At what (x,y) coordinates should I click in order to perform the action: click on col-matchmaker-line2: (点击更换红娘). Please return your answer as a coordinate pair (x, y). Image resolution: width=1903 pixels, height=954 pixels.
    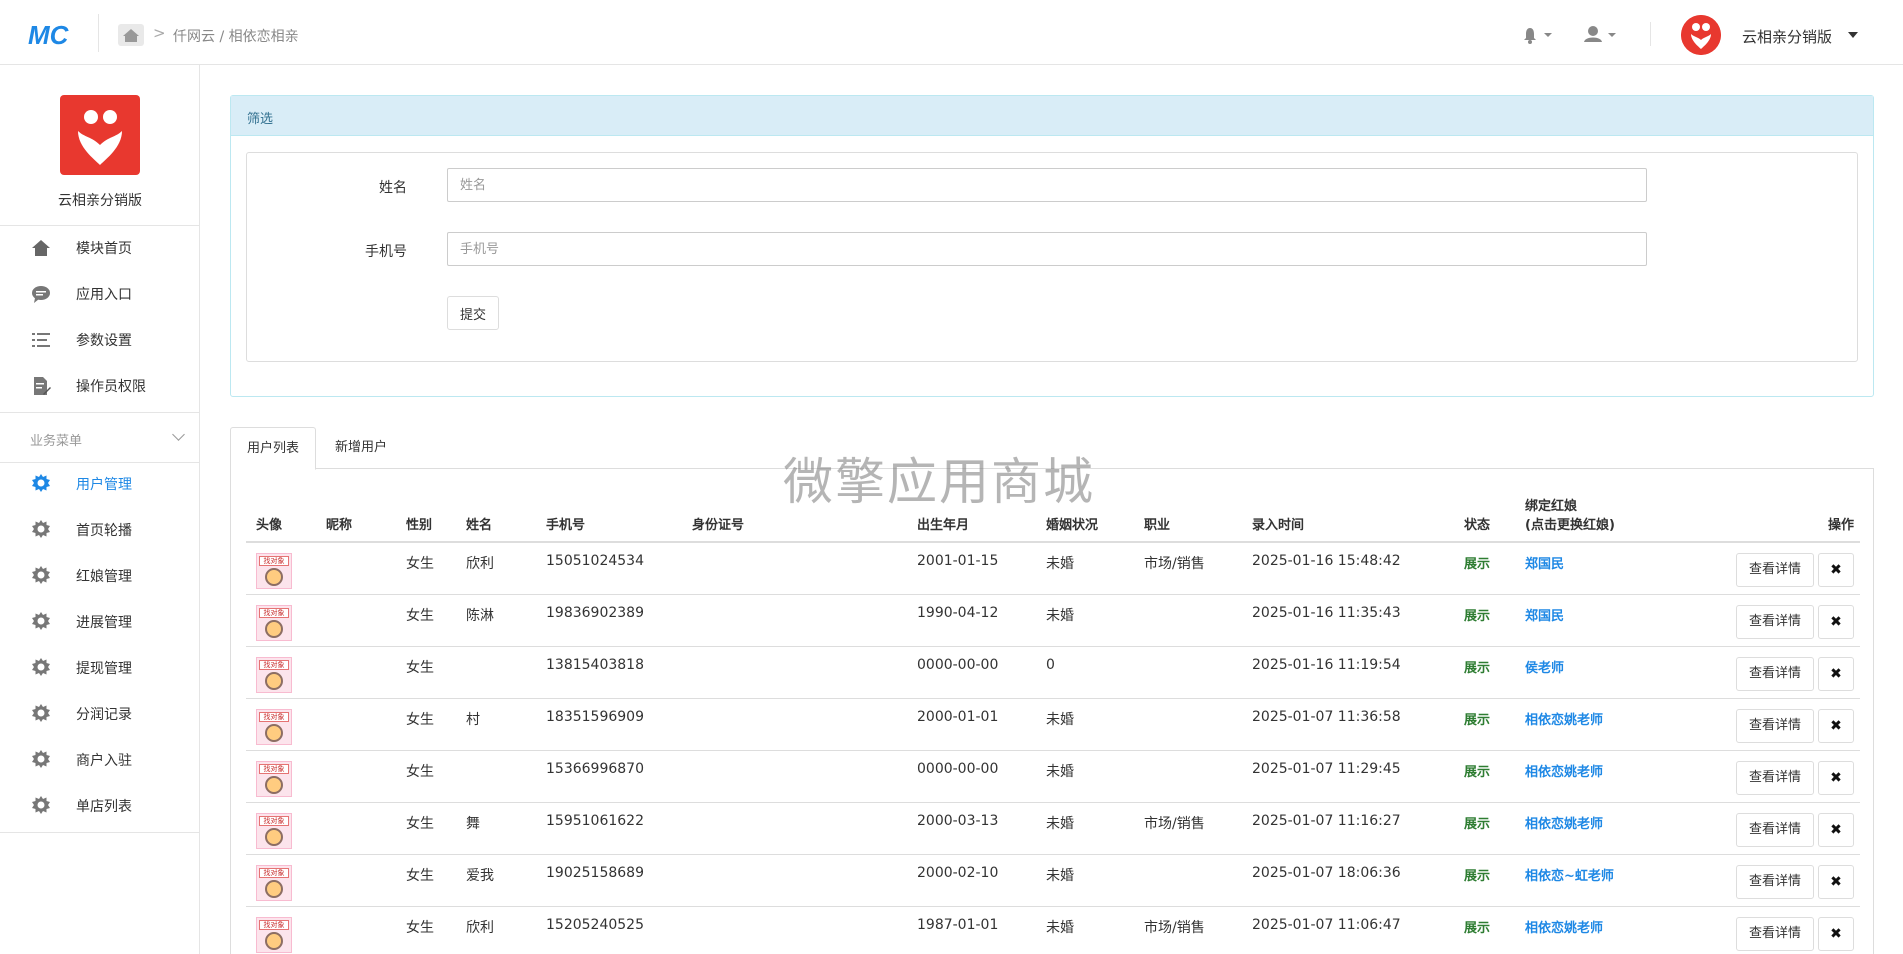
    Looking at the image, I should click on (1570, 525).